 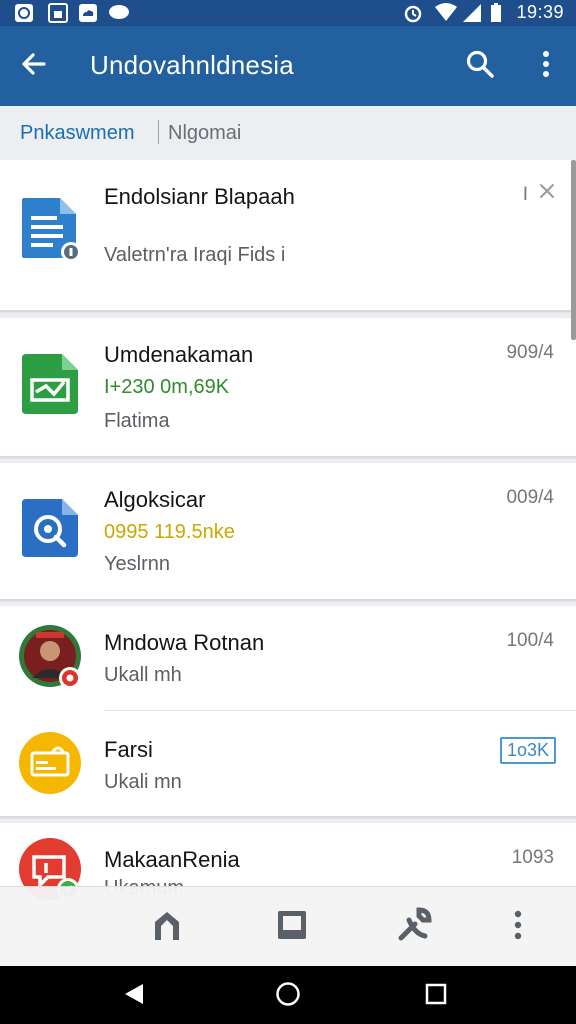 I want to click on spreadsheet-icon, so click(x=50, y=386).